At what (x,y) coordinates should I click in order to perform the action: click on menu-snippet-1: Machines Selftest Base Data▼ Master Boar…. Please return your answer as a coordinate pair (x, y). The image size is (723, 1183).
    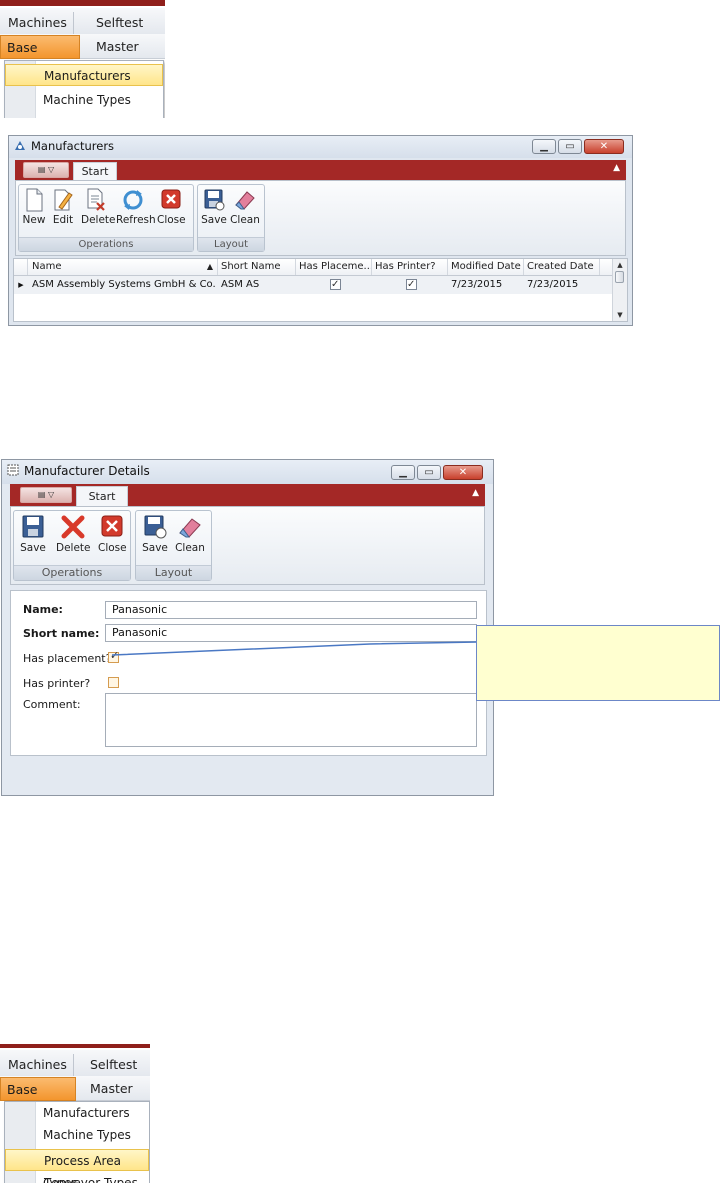
    Looking at the image, I should click on (82, 59).